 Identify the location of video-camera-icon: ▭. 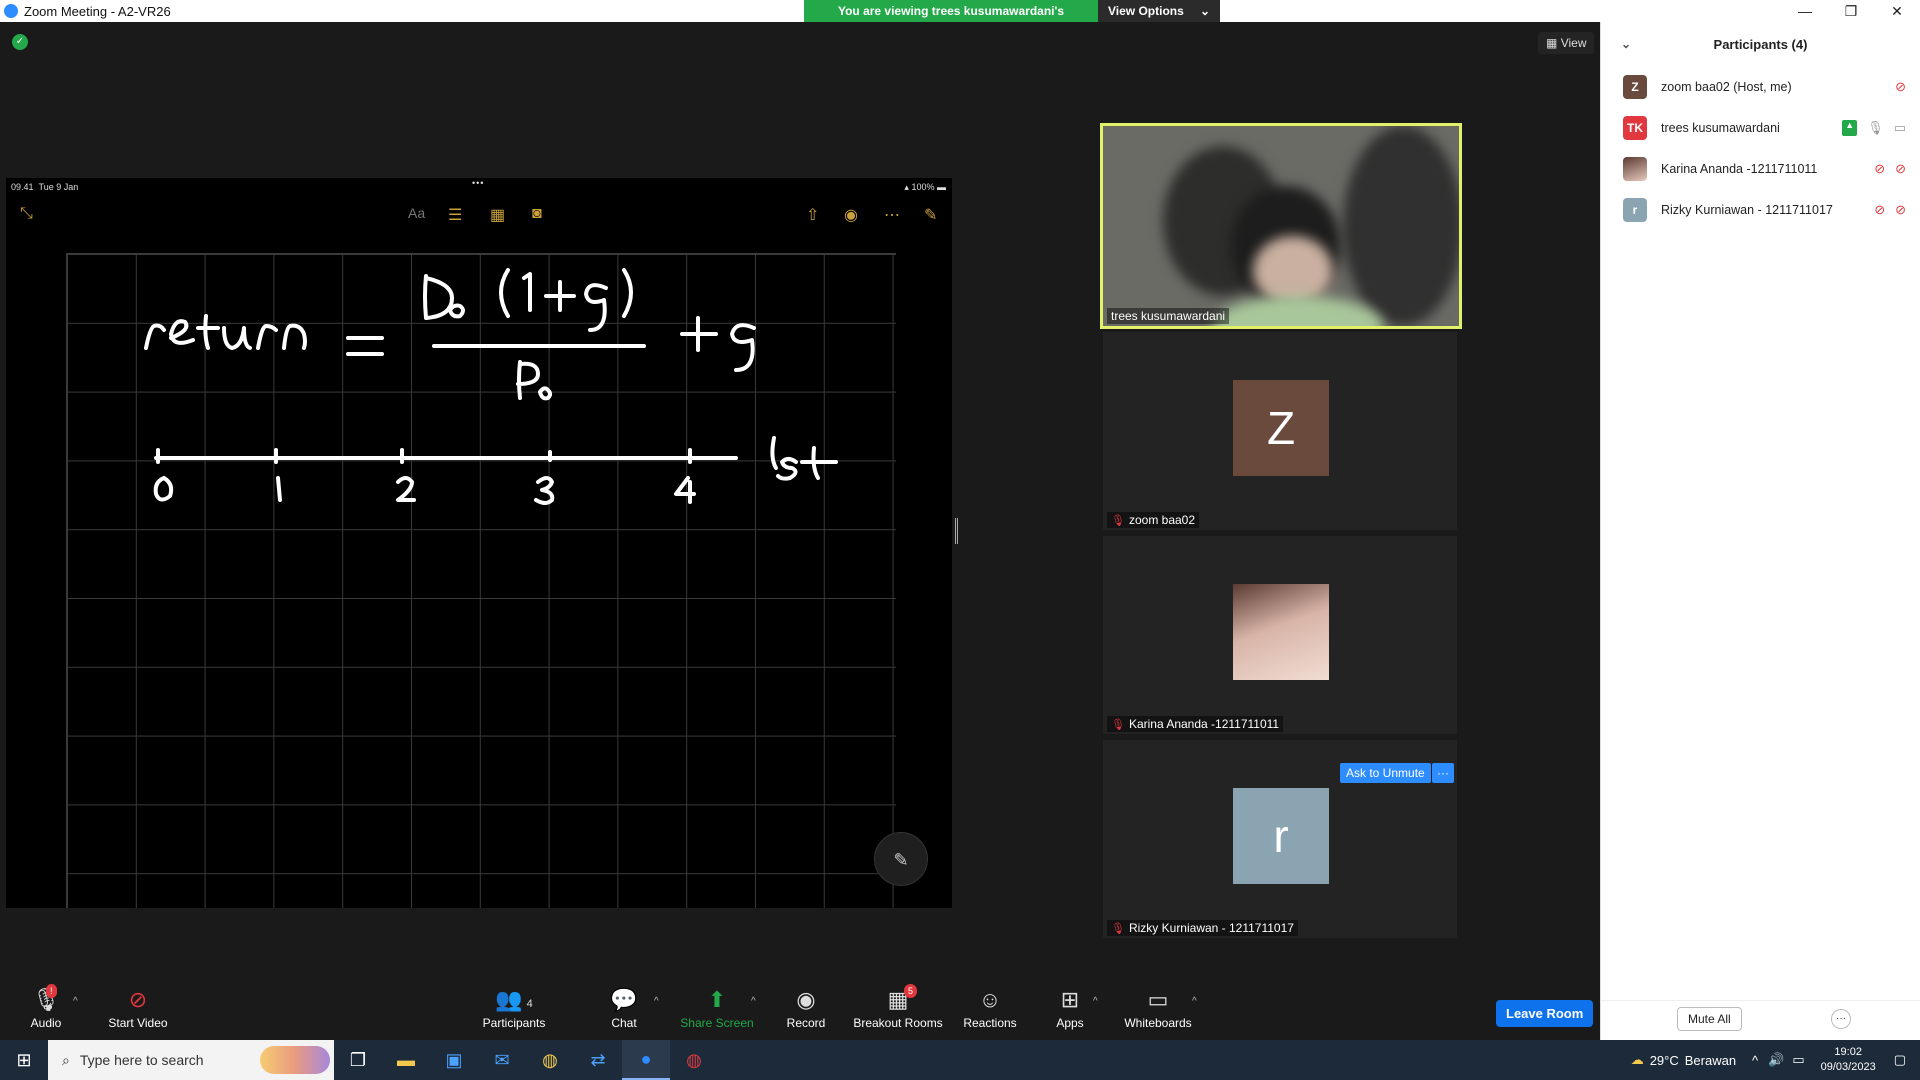
(1899, 127).